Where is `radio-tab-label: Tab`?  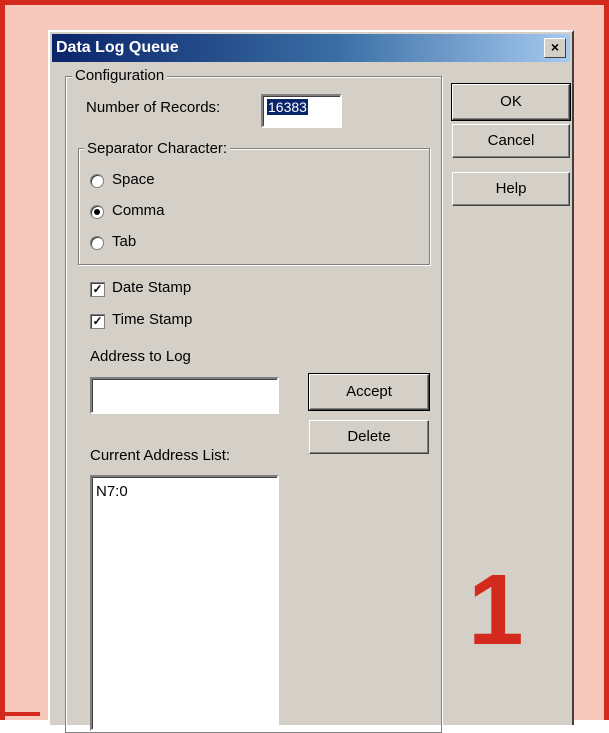 radio-tab-label: Tab is located at coordinates (124, 241).